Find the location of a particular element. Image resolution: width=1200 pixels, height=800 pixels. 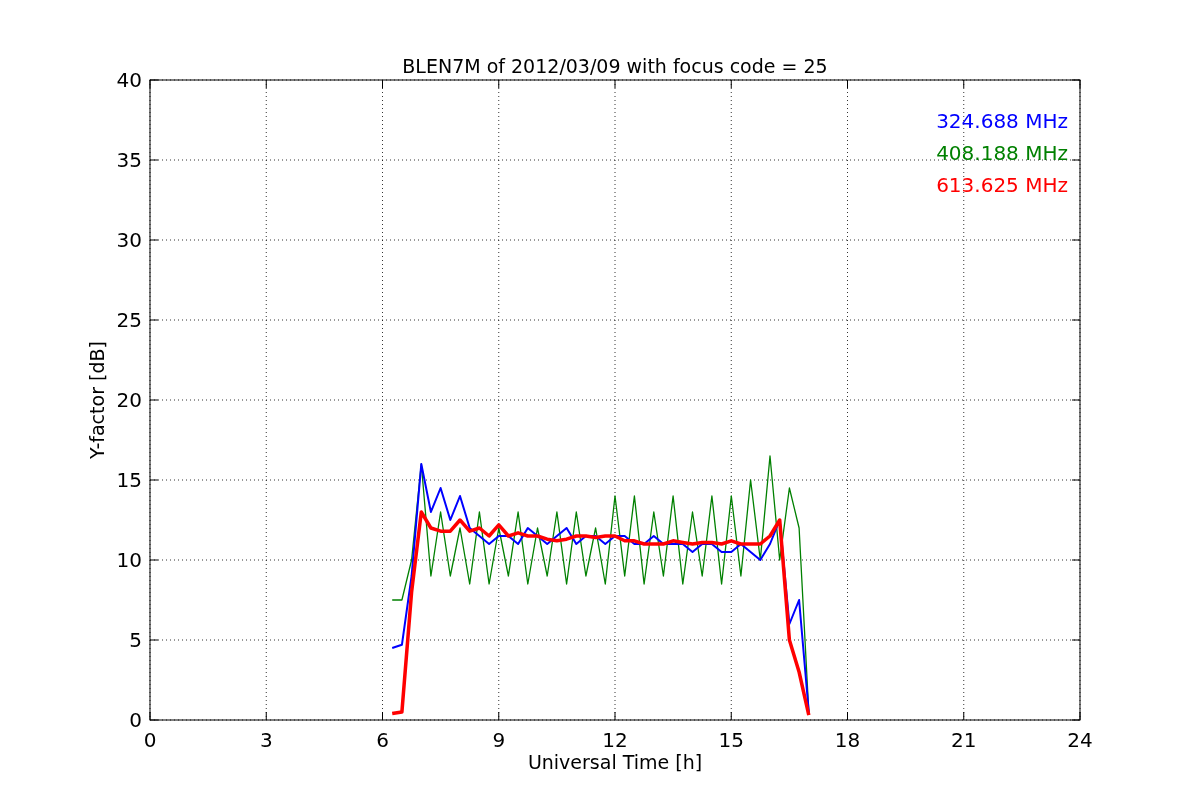

y-tick-label: 5 is located at coordinates (135, 640).